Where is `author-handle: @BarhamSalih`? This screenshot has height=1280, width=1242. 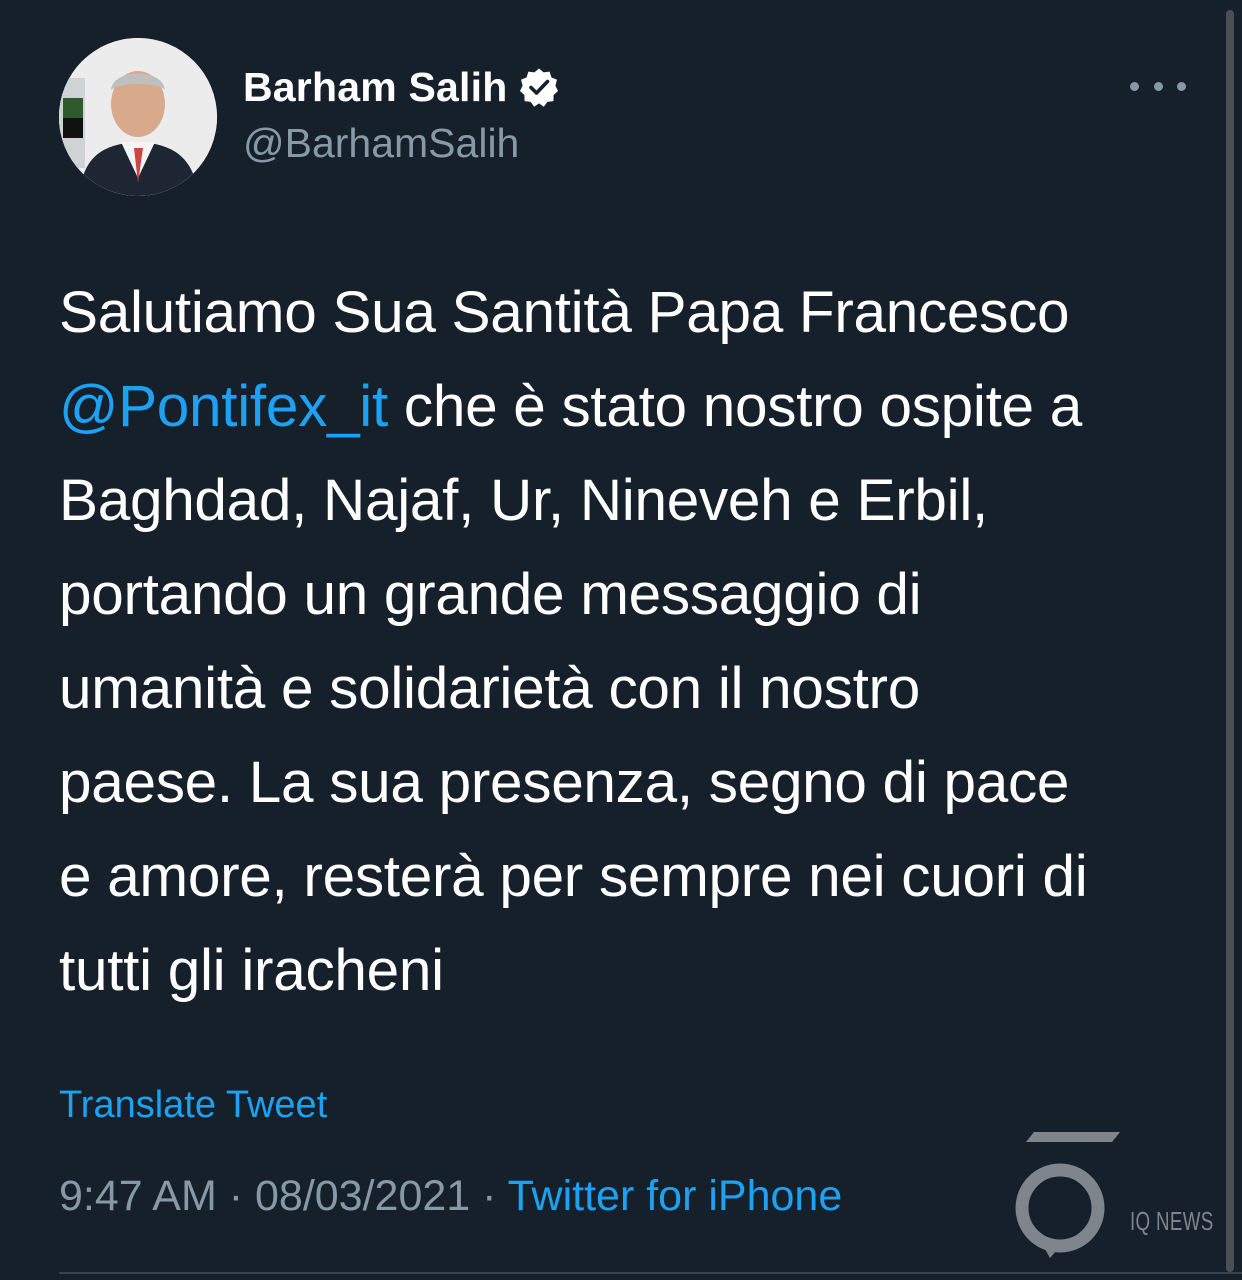
author-handle: @BarhamSalih is located at coordinates (381, 143).